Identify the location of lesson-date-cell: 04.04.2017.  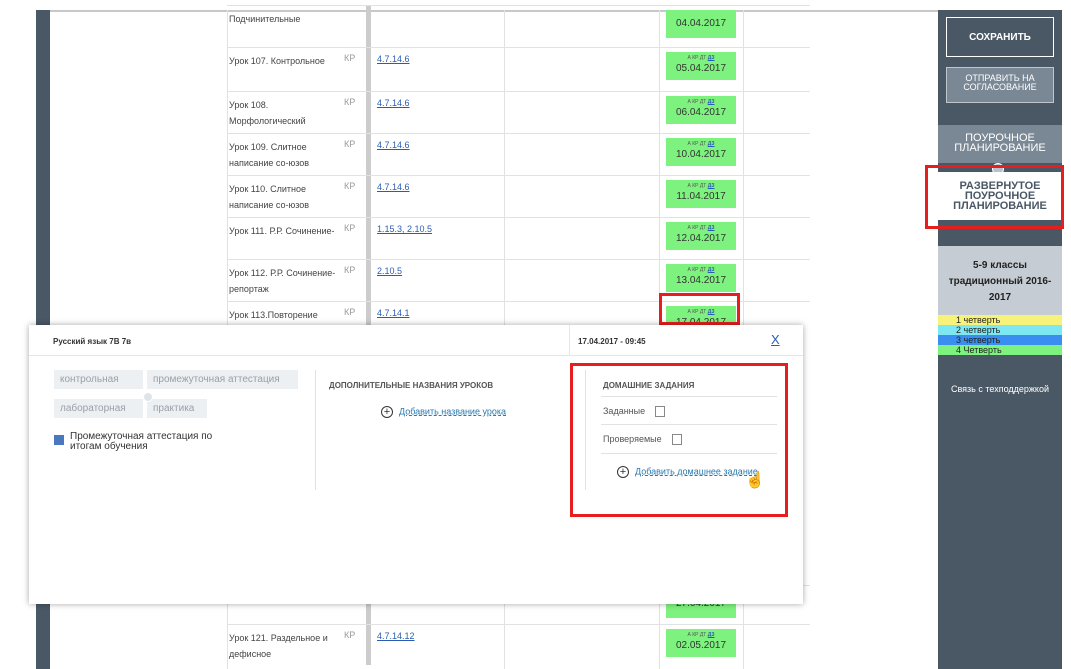
(701, 24).